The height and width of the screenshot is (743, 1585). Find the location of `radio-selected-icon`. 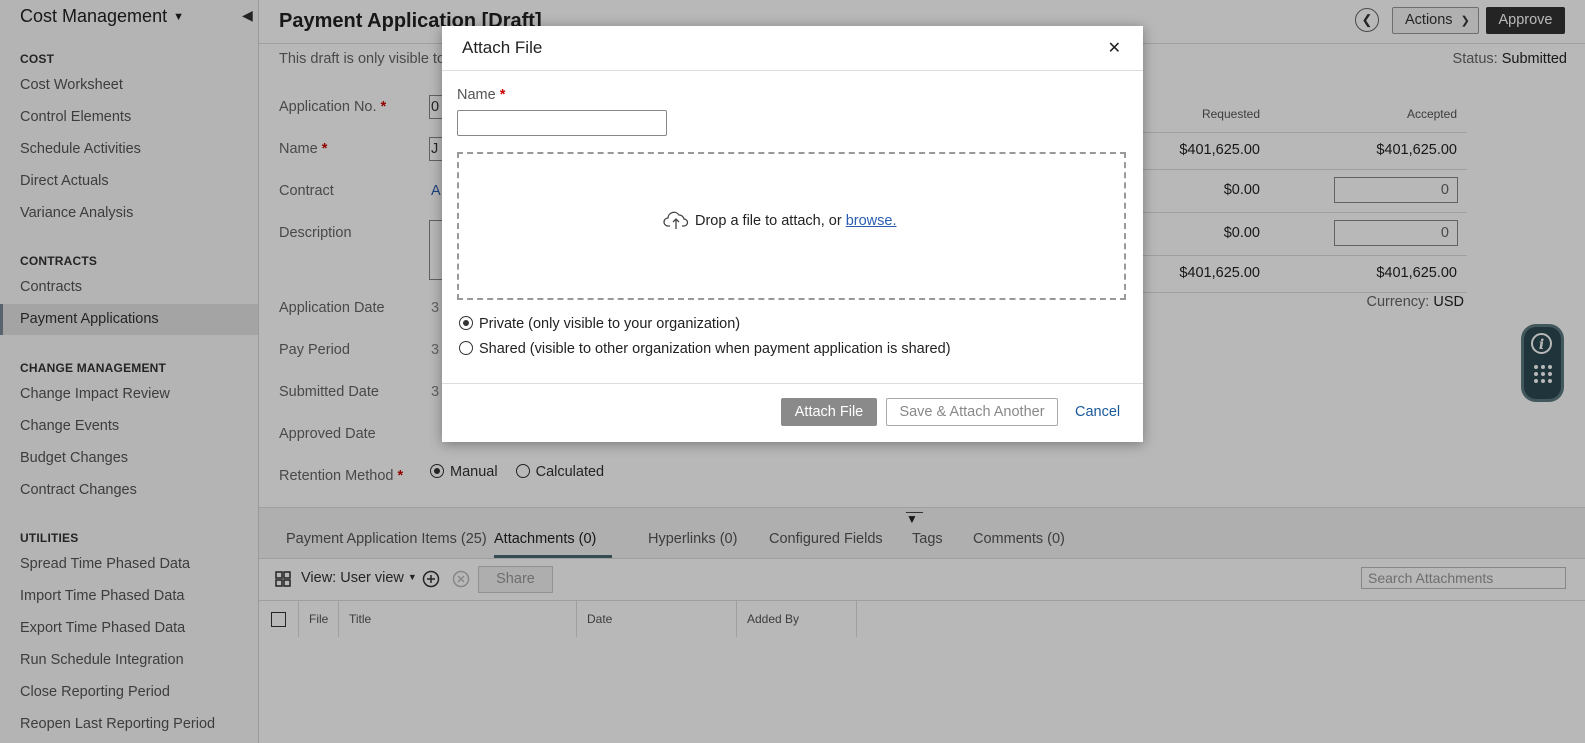

radio-selected-icon is located at coordinates (466, 323).